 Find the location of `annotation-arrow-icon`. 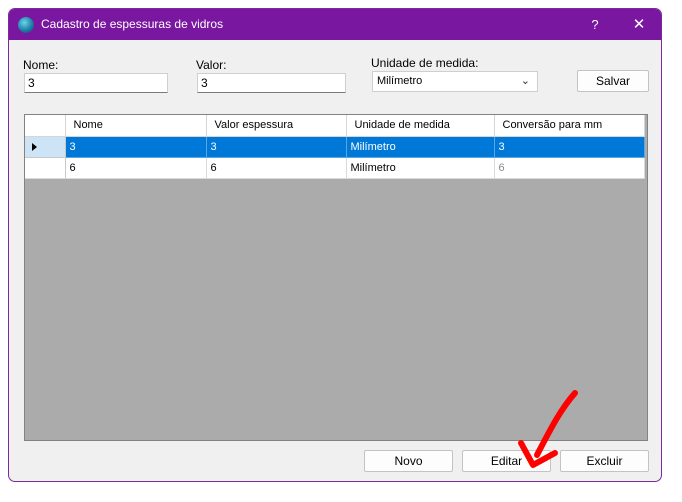

annotation-arrow-icon is located at coordinates (548, 429).